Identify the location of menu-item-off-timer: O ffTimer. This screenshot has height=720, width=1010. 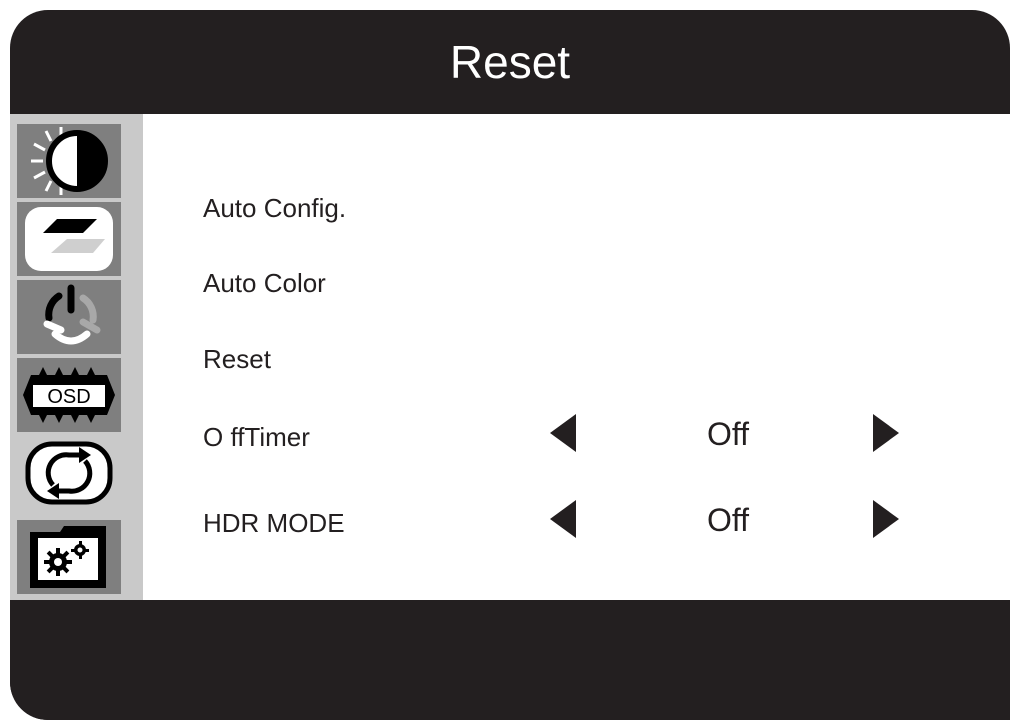
(256, 437).